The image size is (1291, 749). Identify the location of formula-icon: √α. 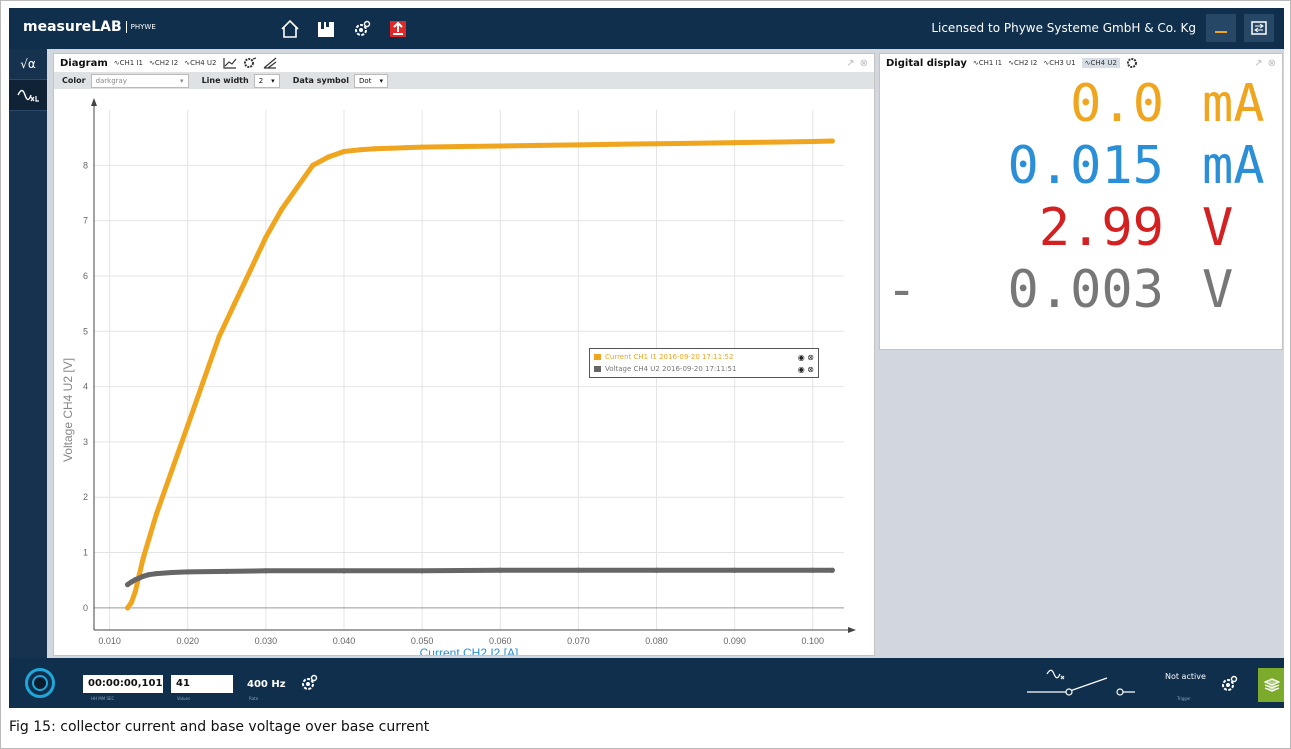
(28, 64).